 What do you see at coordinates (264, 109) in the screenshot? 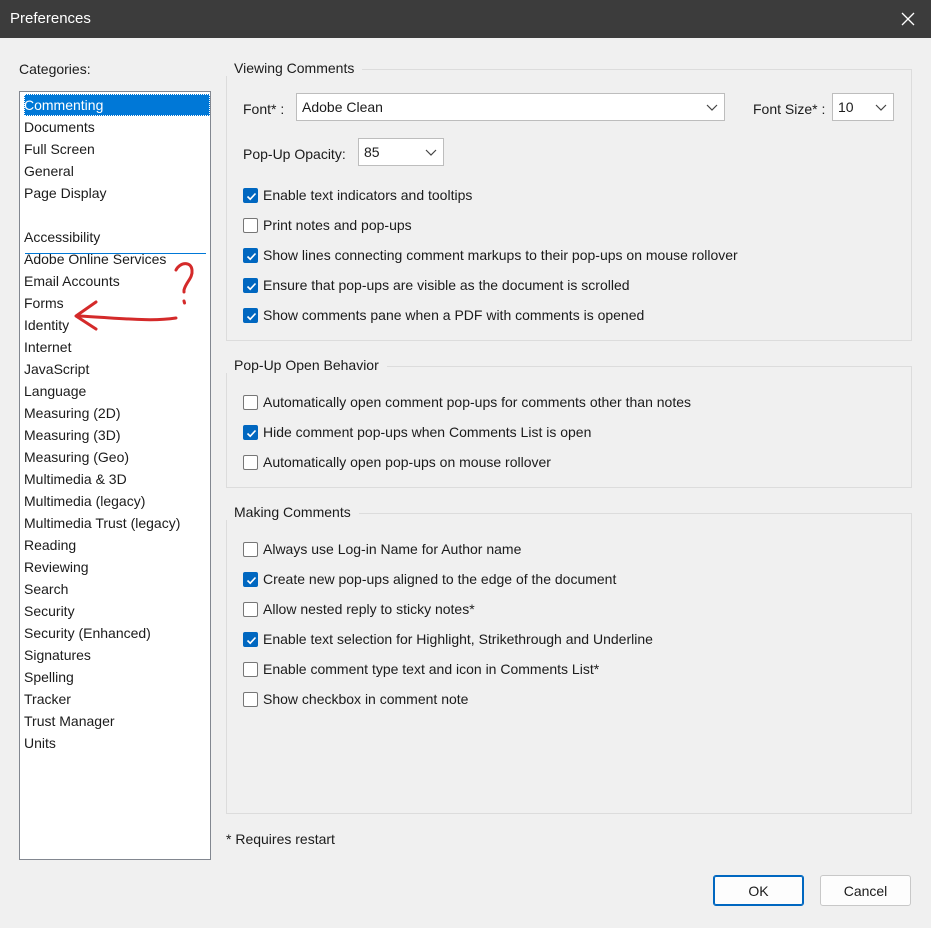
I see `font-label: Font* :` at bounding box center [264, 109].